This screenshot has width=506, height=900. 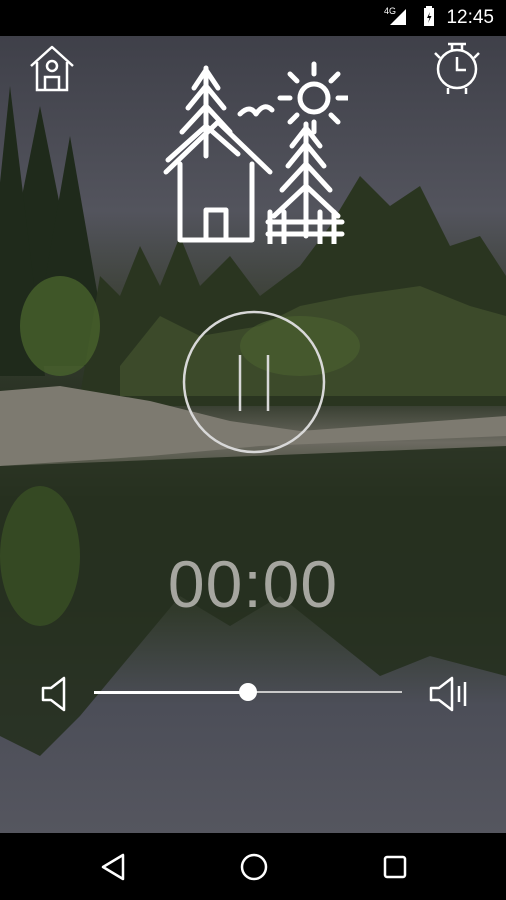 I want to click on volume-slider-fill, so click(x=171, y=692).